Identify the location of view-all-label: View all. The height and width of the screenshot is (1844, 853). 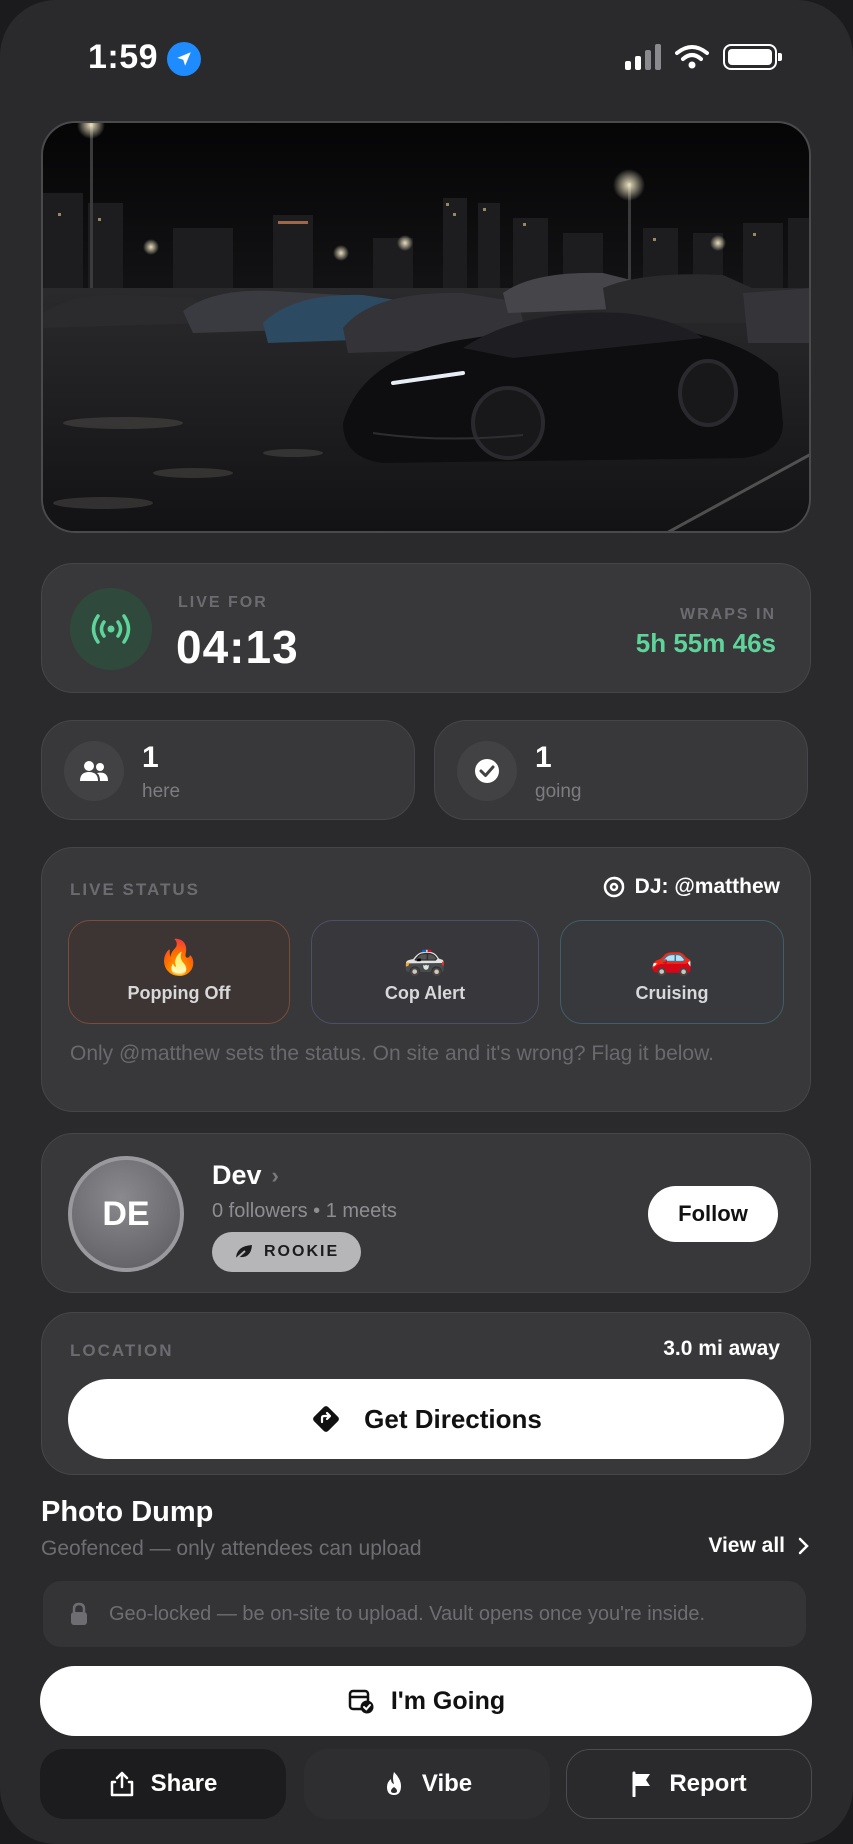
(746, 1545).